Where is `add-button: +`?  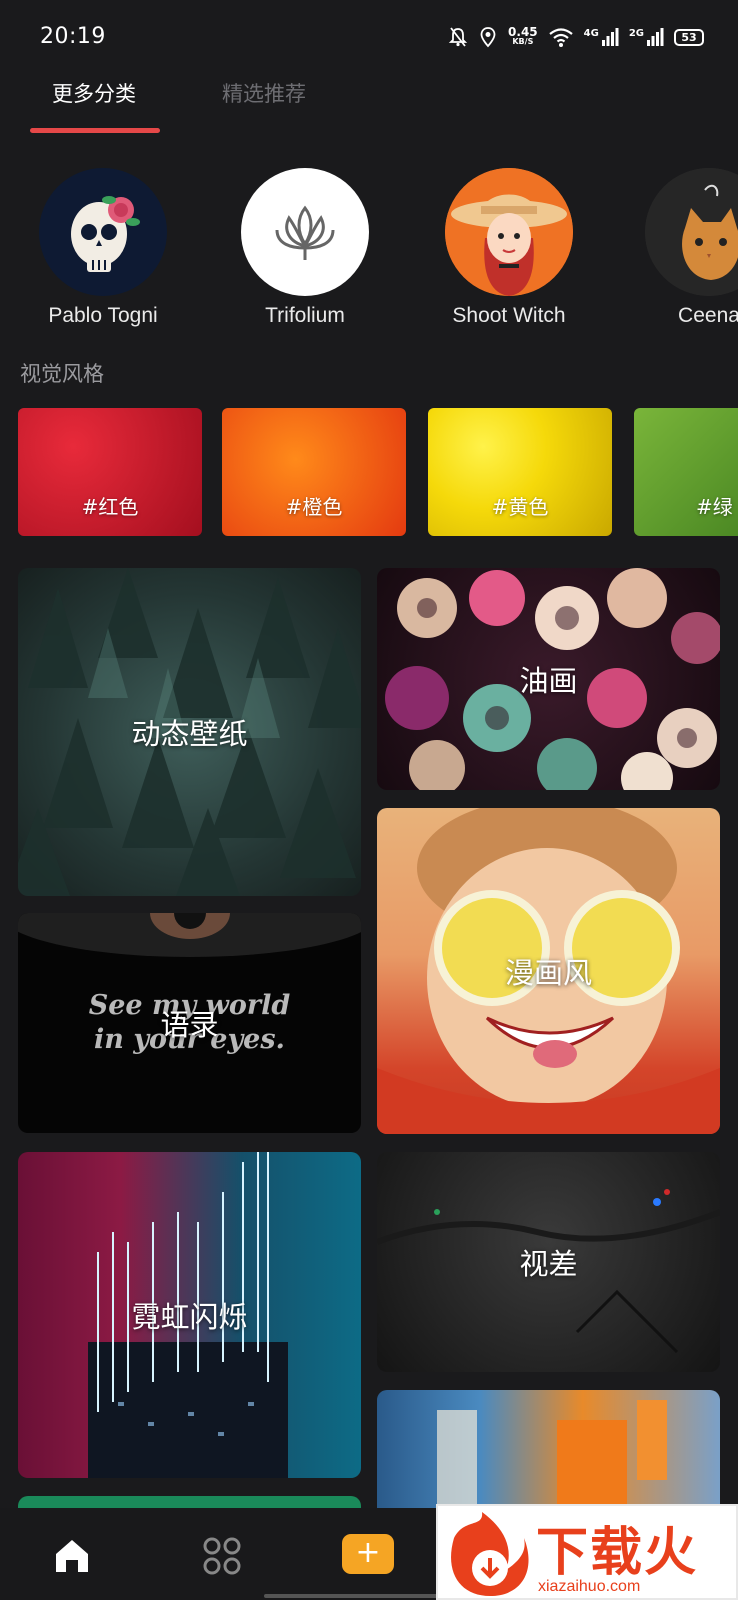 add-button: + is located at coordinates (368, 1554).